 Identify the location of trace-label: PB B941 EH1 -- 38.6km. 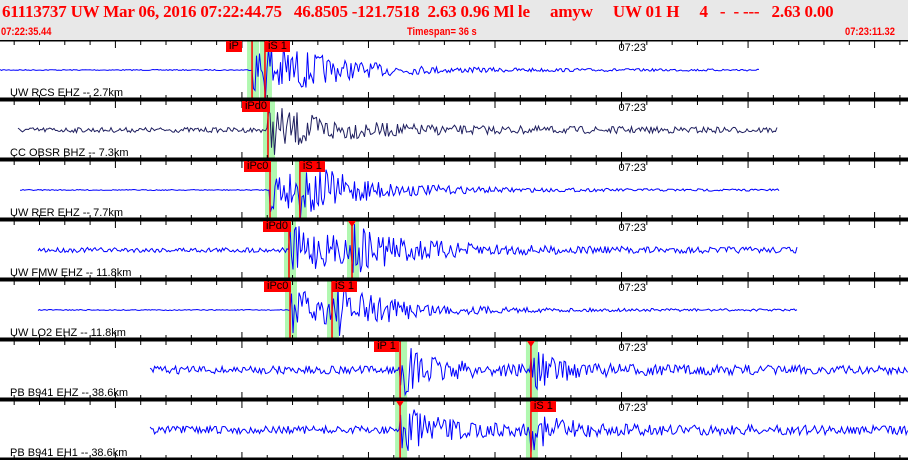
(69, 453).